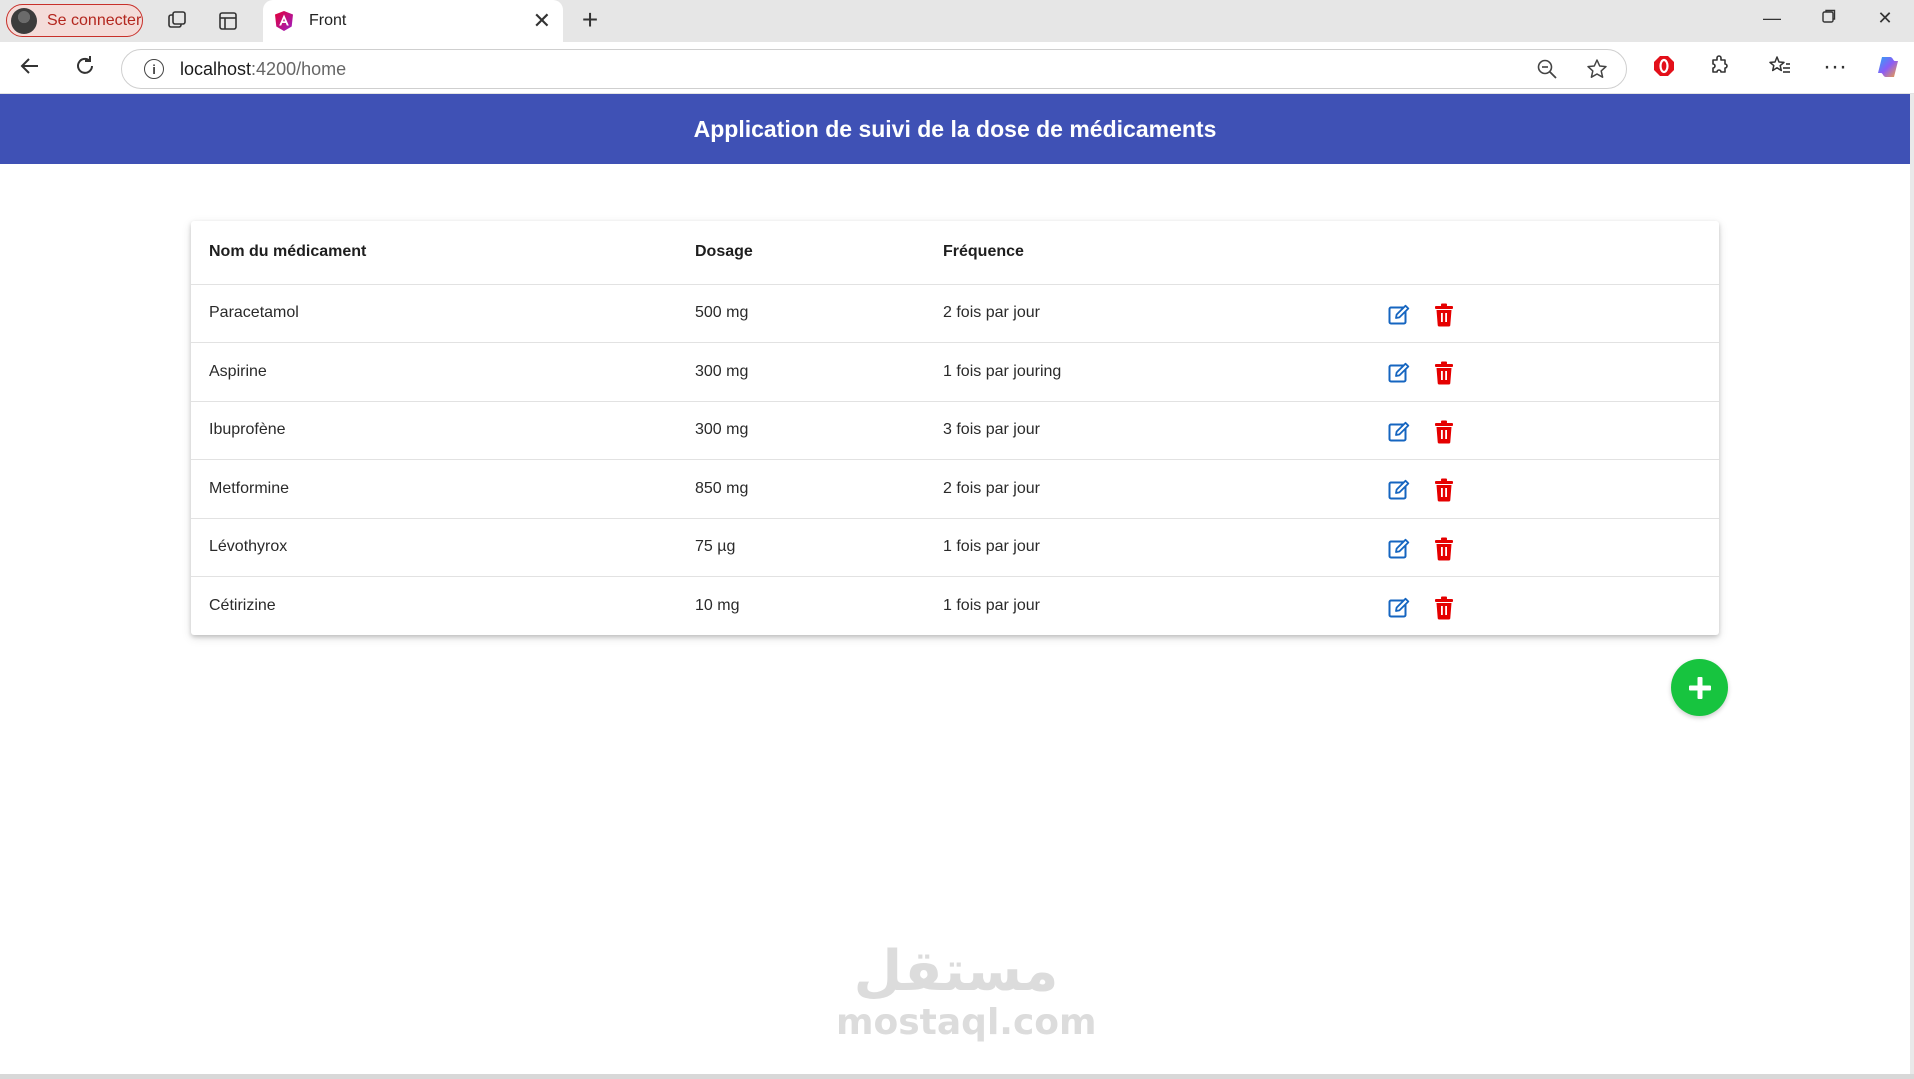  Describe the element at coordinates (1547, 71) in the screenshot. I see `zoom-out-icon` at that location.